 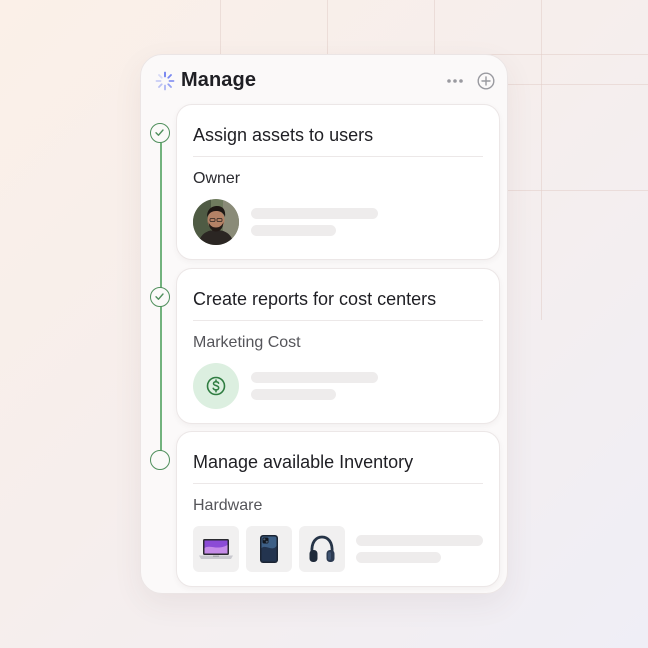 I want to click on step-title: Create reports for cost centers, so click(x=315, y=299).